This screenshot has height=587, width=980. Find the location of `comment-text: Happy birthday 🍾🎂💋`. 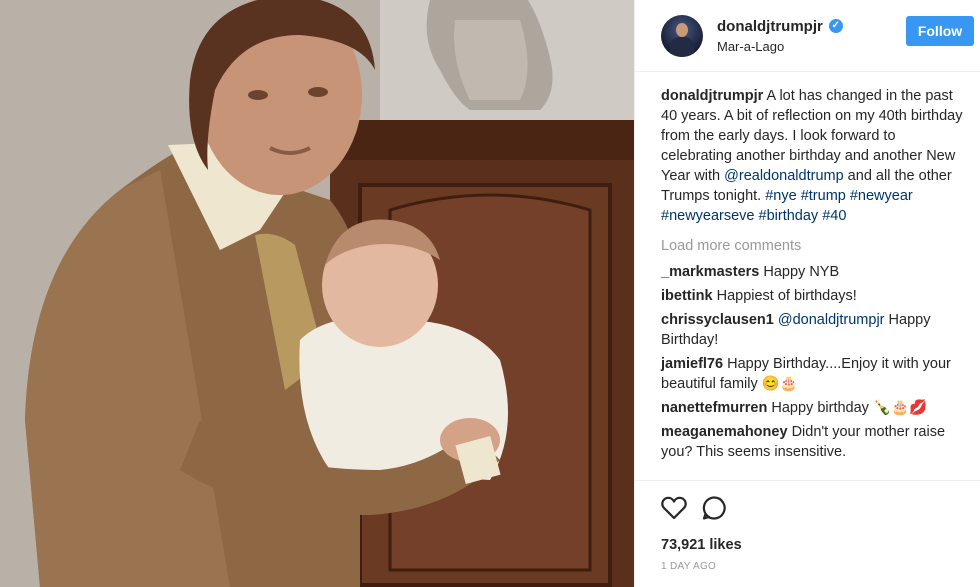

comment-text: Happy birthday 🍾🎂💋 is located at coordinates (849, 408).